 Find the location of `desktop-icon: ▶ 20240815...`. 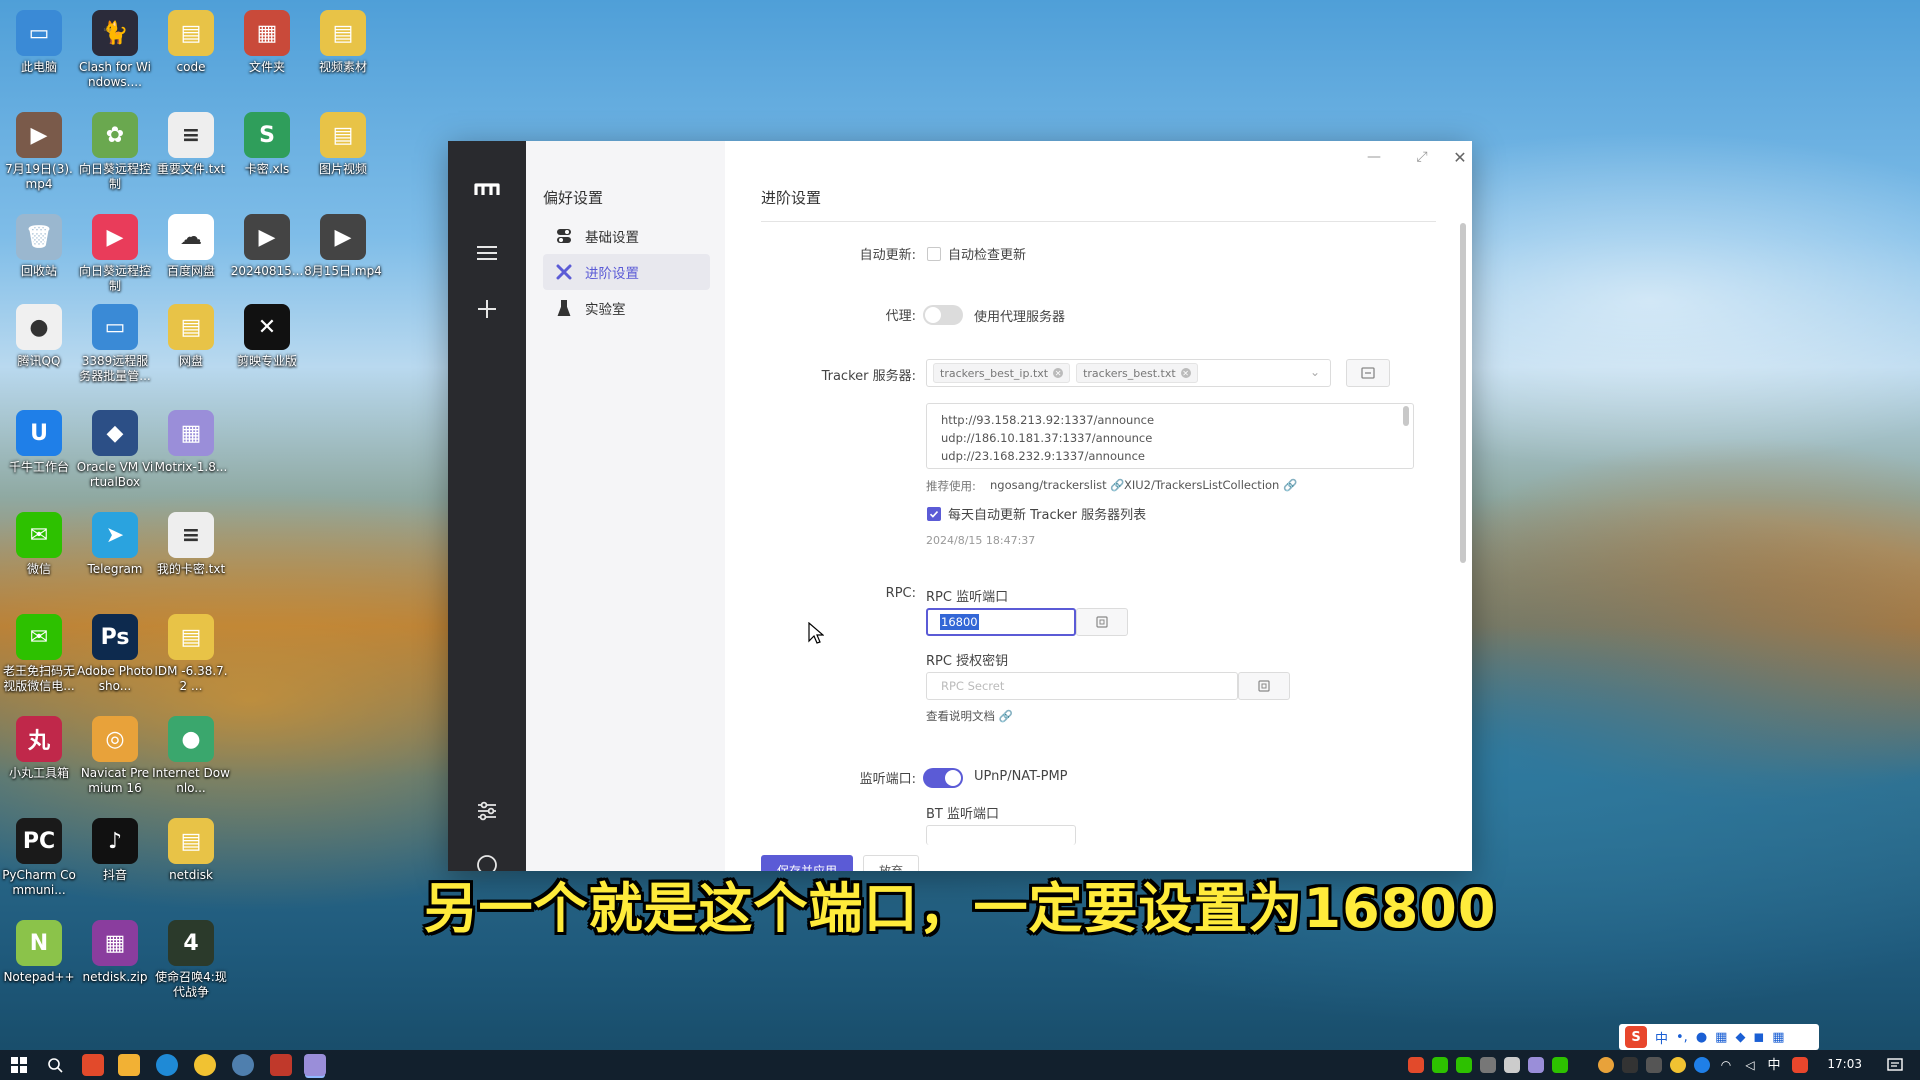

desktop-icon: ▶ 20240815... is located at coordinates (267, 246).